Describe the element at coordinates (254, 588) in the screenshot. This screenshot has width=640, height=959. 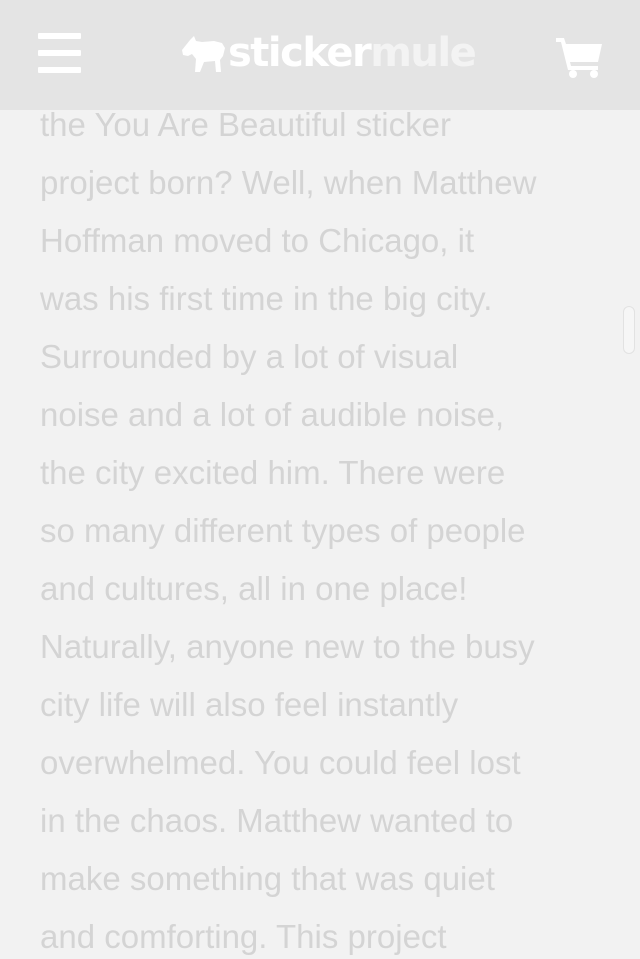
I see `article-line: and cultures, all in one place!` at that location.